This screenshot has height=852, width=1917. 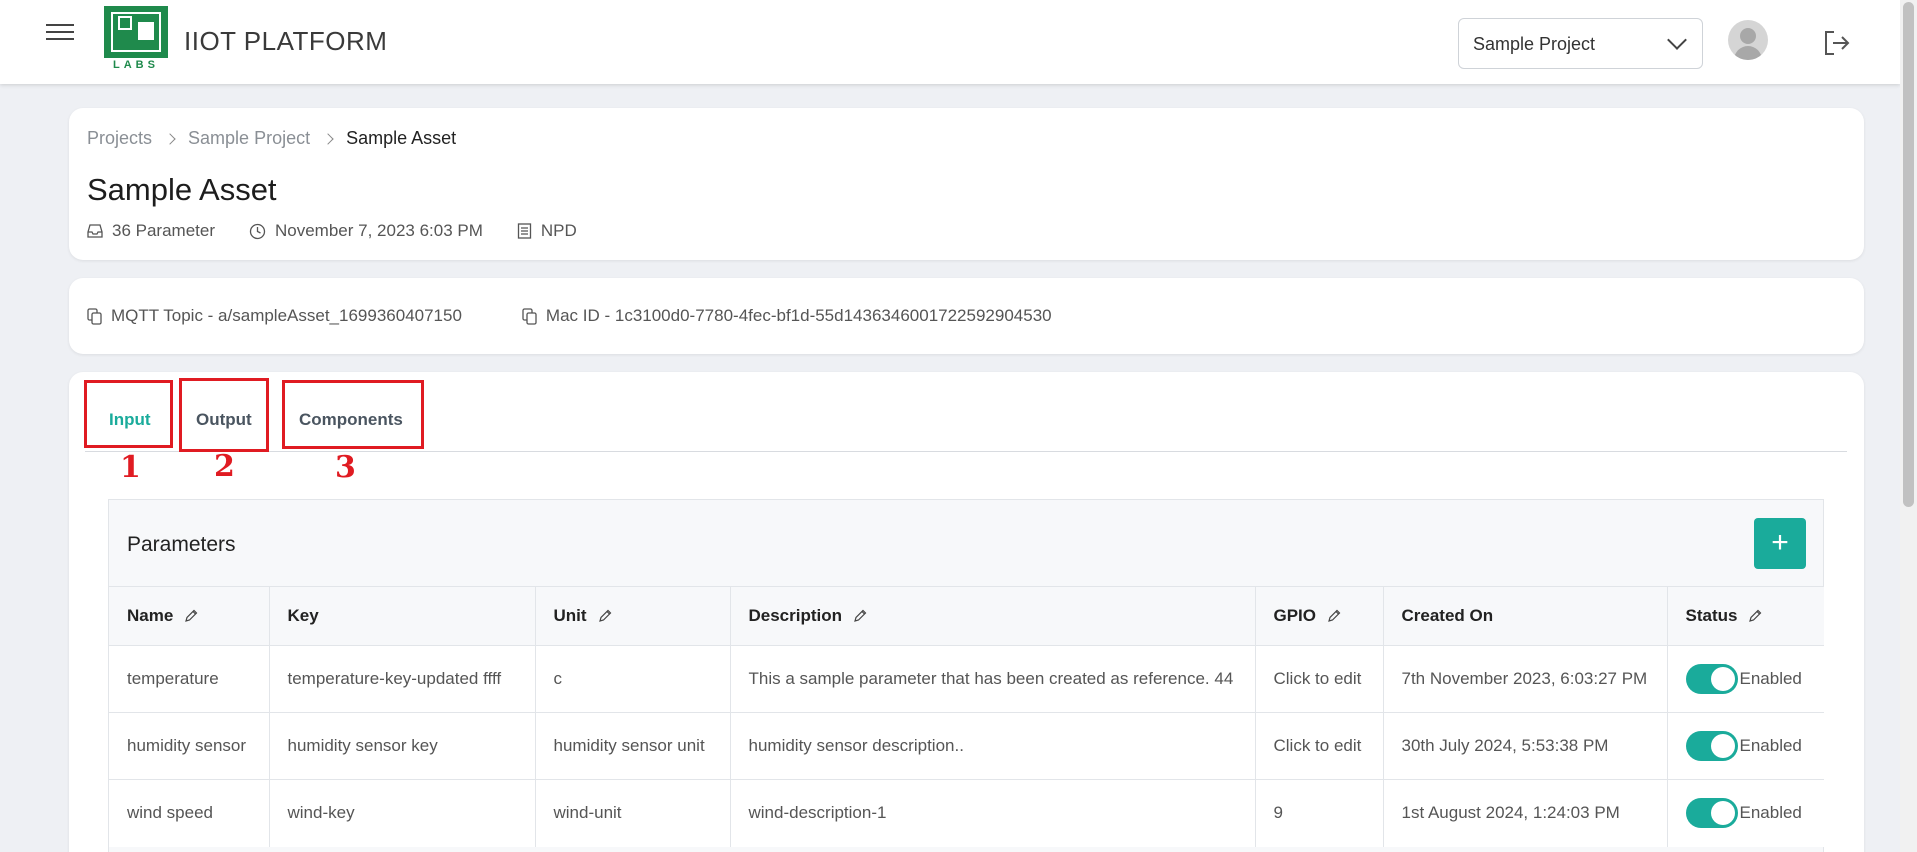 What do you see at coordinates (992, 813) in the screenshot?
I see `cell-description: wind-description-1` at bounding box center [992, 813].